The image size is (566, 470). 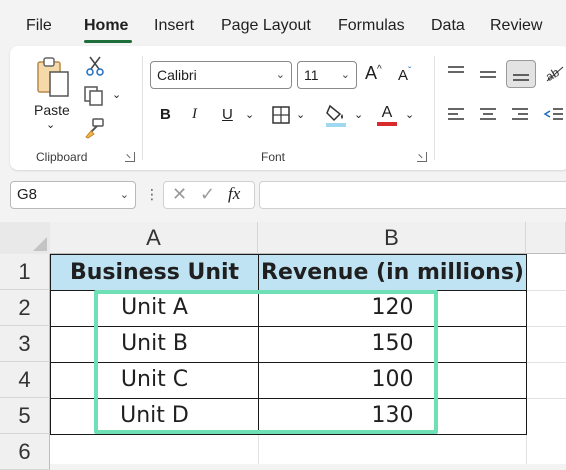 What do you see at coordinates (52, 110) in the screenshot?
I see `paste-button: Paste` at bounding box center [52, 110].